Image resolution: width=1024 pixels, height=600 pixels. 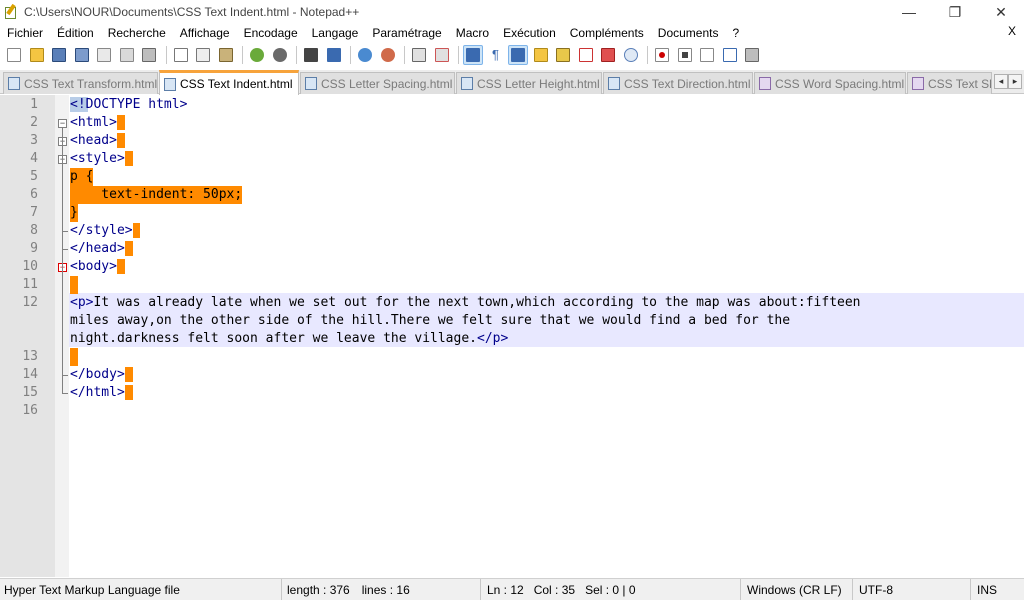 What do you see at coordinates (365, 55) in the screenshot?
I see `zoom-in-icon` at bounding box center [365, 55].